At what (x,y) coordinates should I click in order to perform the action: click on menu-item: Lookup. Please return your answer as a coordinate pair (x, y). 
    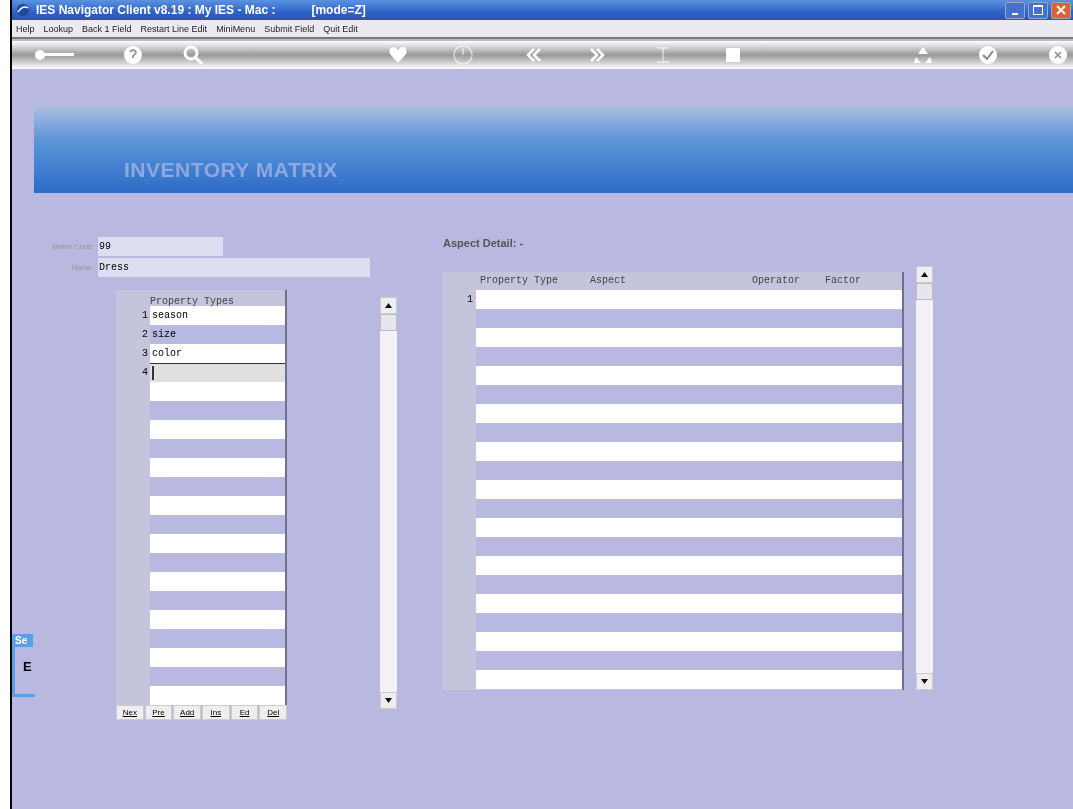
    Looking at the image, I should click on (58, 28).